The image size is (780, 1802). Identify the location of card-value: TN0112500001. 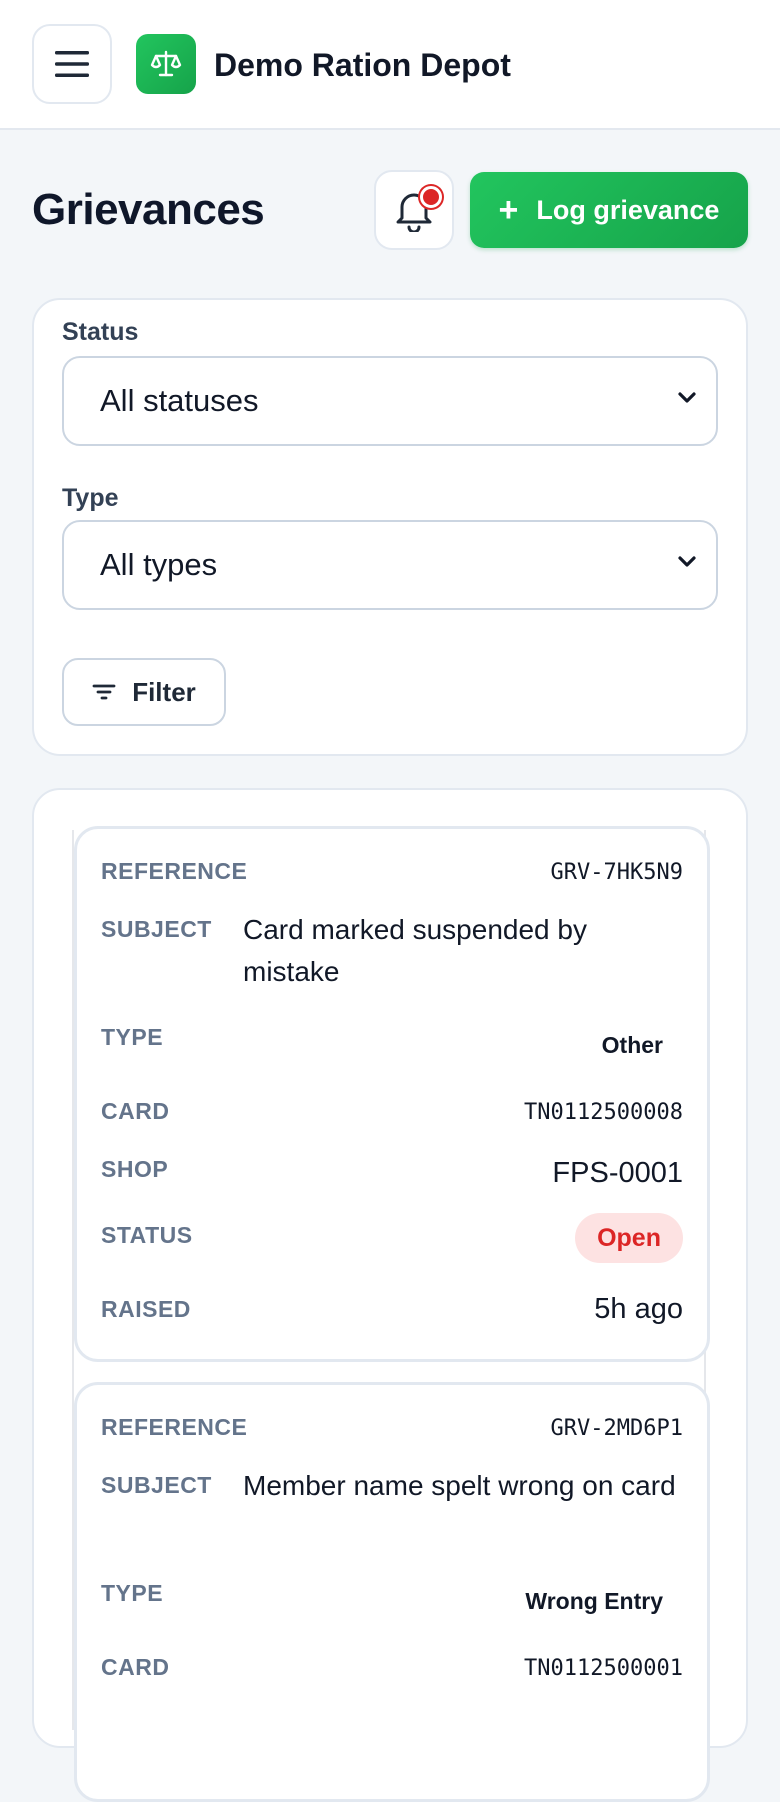
(603, 1668).